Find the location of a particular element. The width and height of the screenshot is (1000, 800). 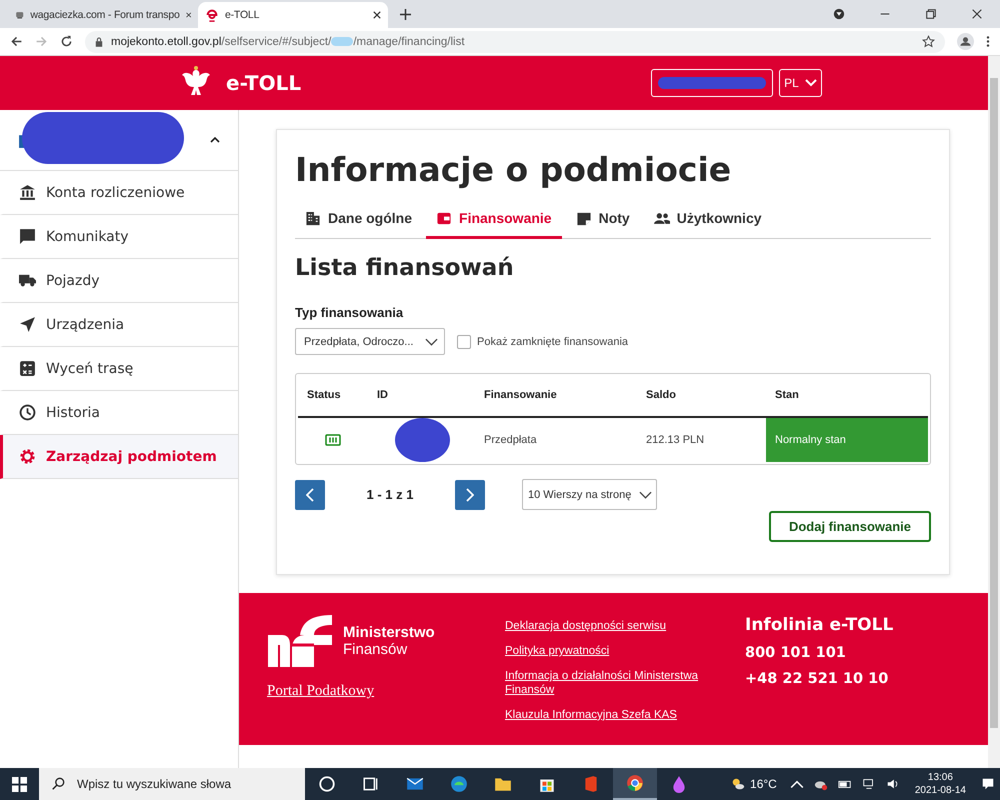

task-view-icon is located at coordinates (371, 784).